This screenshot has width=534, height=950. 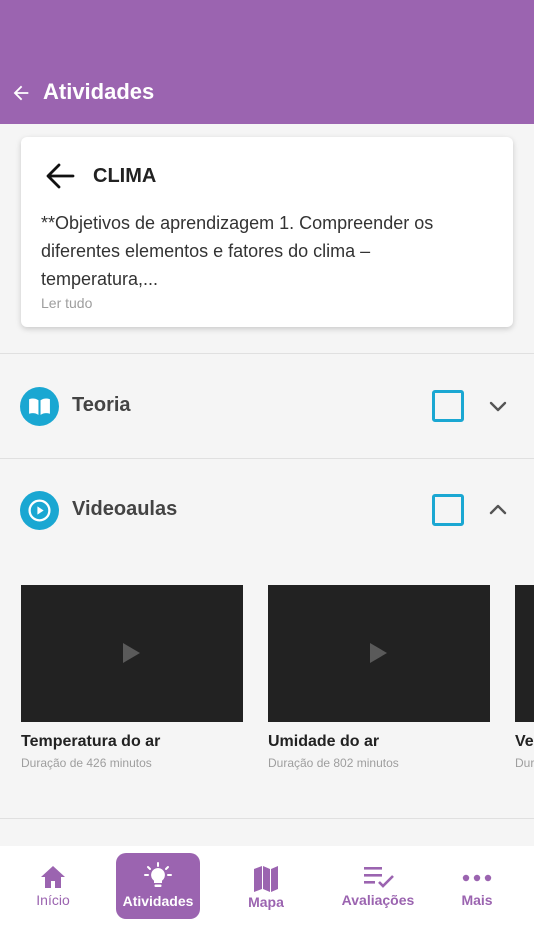 What do you see at coordinates (498, 406) in the screenshot?
I see `chevron-down-icon` at bounding box center [498, 406].